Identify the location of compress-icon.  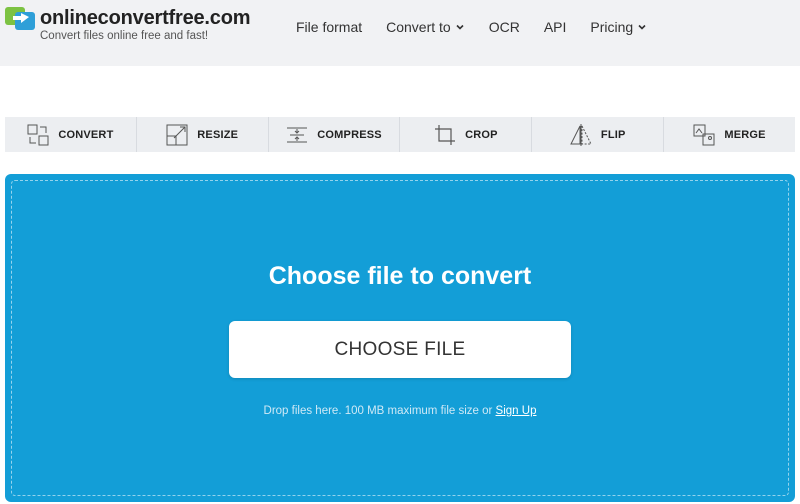
(297, 134).